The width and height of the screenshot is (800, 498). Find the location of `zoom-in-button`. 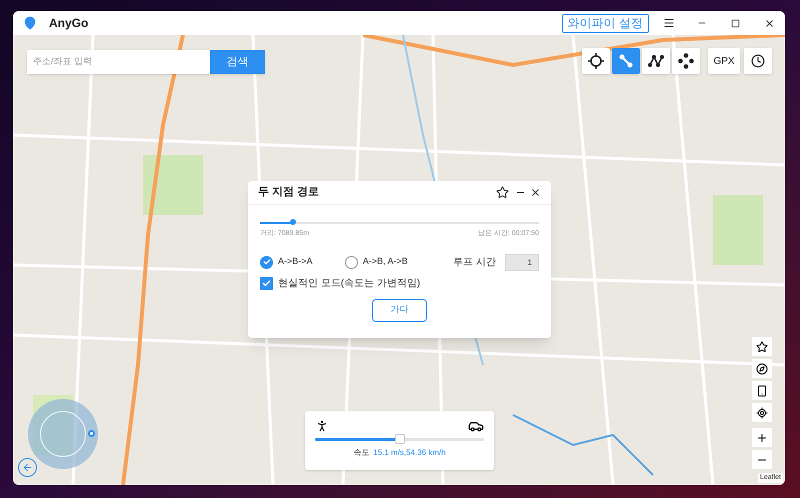

zoom-in-button is located at coordinates (762, 437).